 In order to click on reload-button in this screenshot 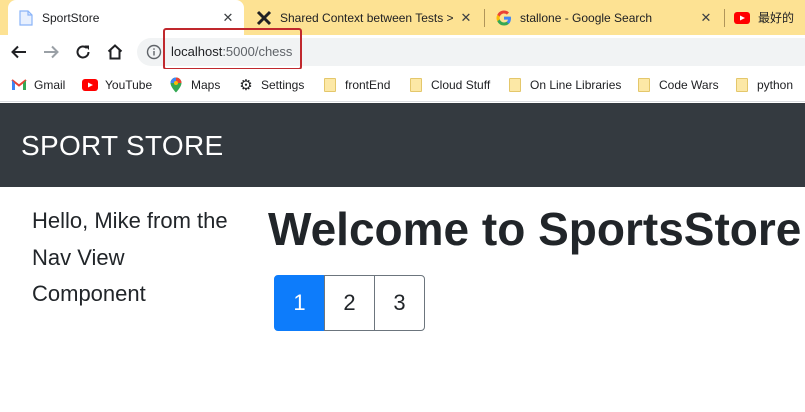, I will do `click(83, 52)`.